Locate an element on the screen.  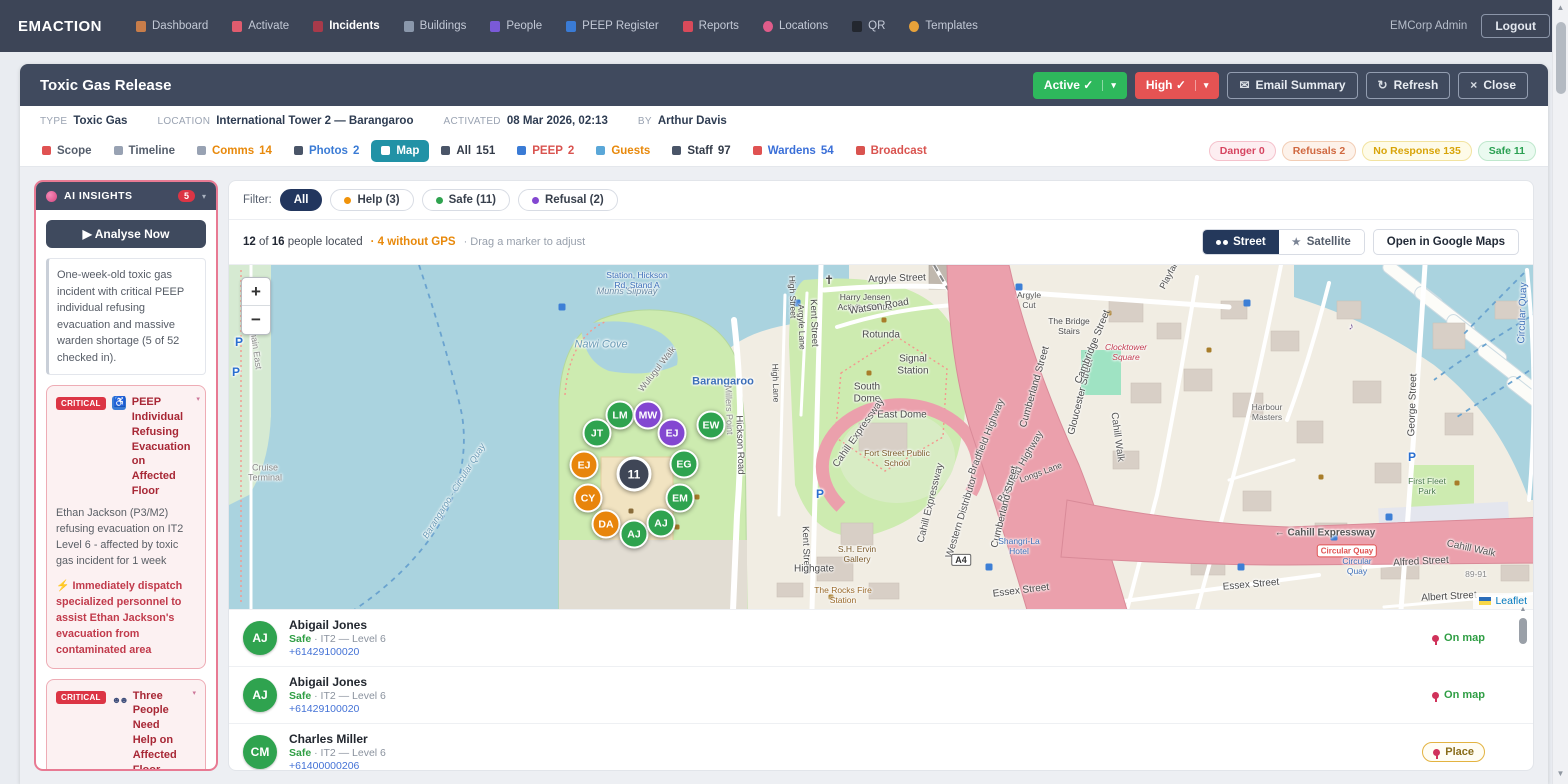
nav-item-buildings: Buildings is located at coordinates (434, 26).